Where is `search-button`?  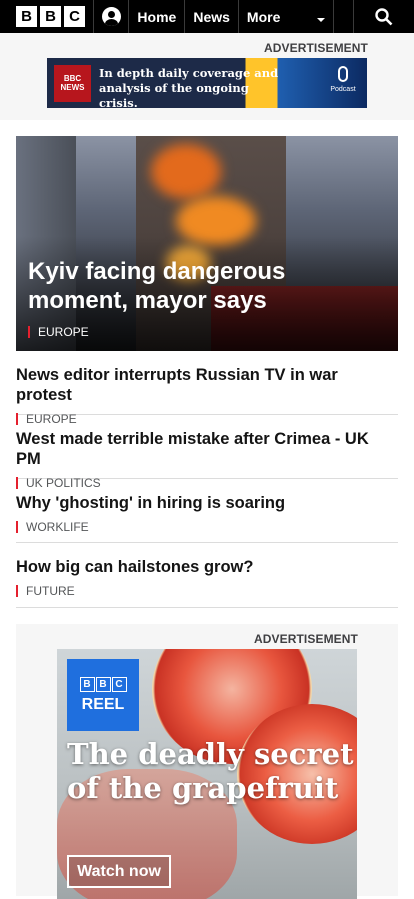
search-button is located at coordinates (384, 16).